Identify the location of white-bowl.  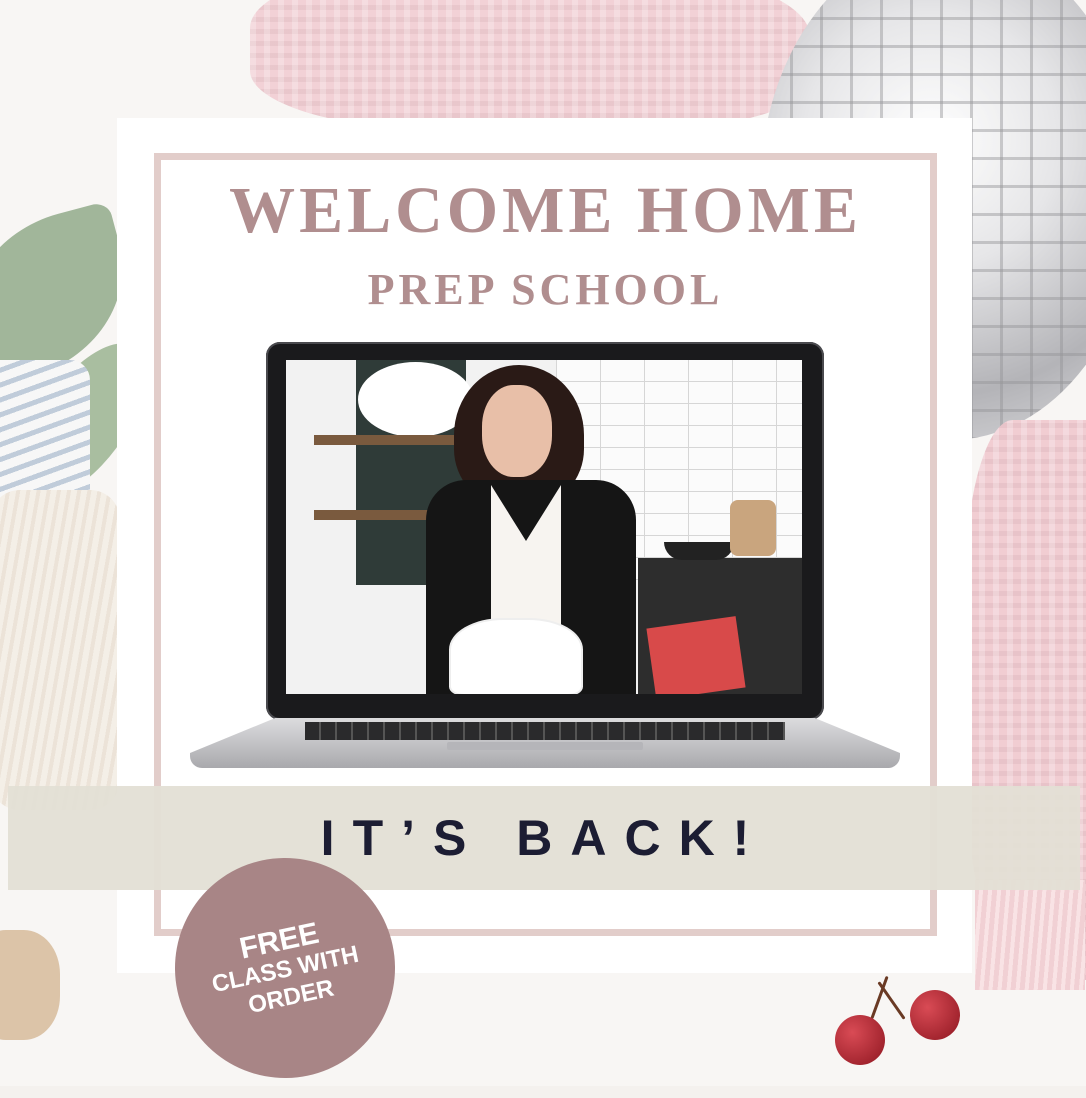
(516, 657).